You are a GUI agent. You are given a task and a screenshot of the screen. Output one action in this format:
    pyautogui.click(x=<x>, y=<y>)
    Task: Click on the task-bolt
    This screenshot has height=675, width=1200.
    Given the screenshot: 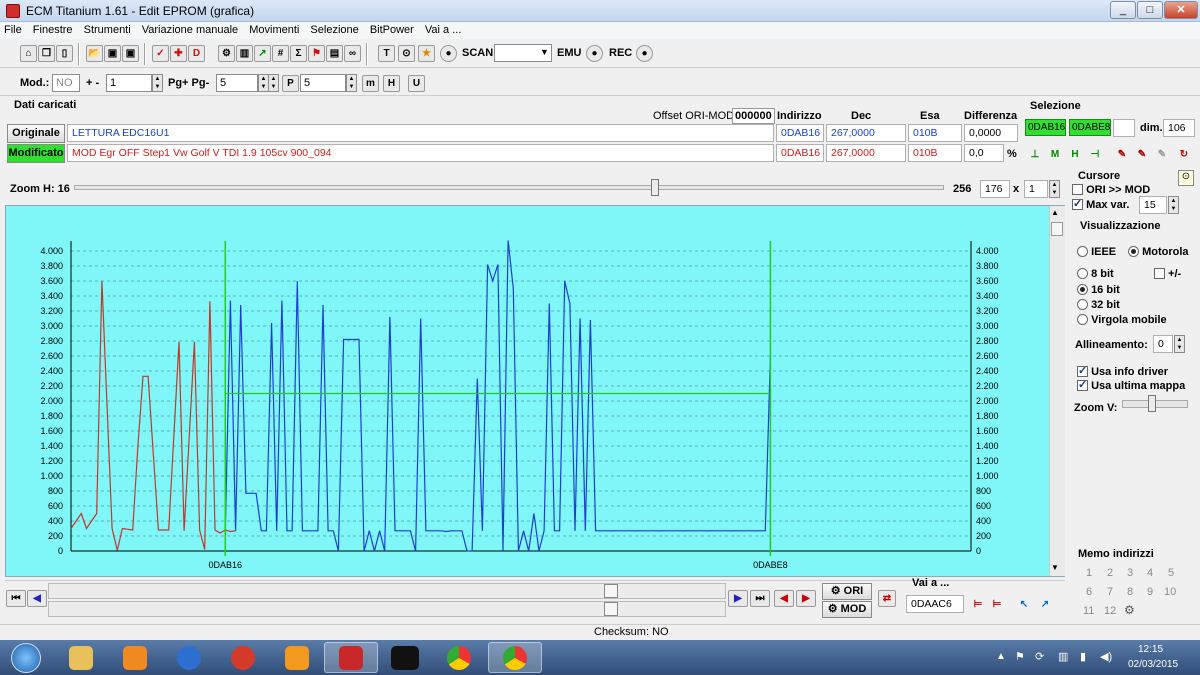 What is the action you would take?
    pyautogui.click(x=189, y=657)
    